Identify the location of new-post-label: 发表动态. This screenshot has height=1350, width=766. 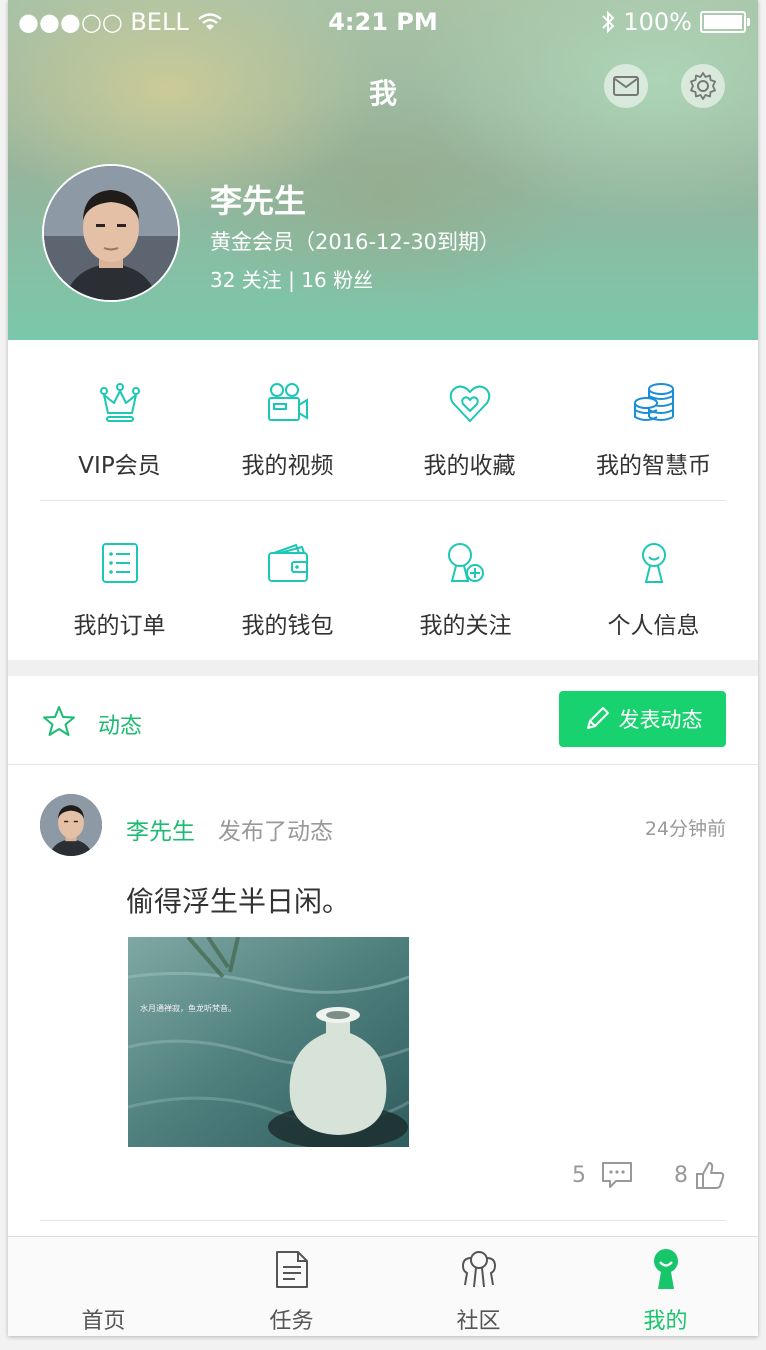
(660, 720).